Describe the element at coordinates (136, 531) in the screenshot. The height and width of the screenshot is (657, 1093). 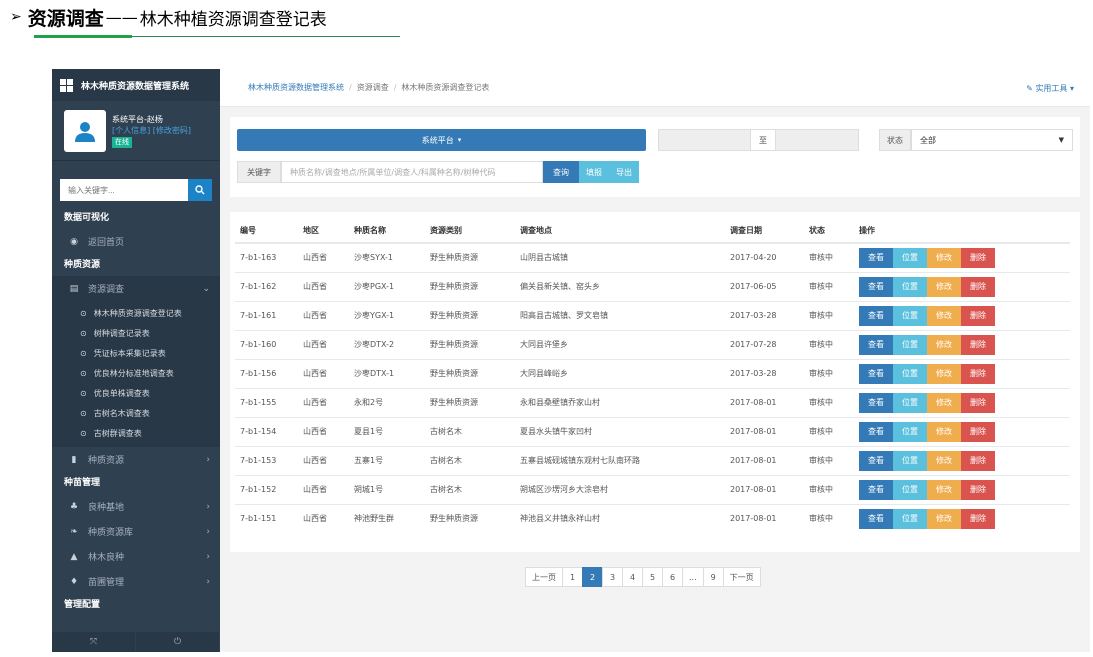
I see `sidebar-item-repository: ❧ 种质资源库 ›` at that location.